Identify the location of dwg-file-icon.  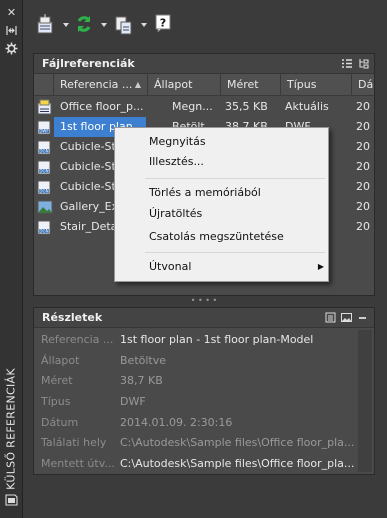
(45, 107).